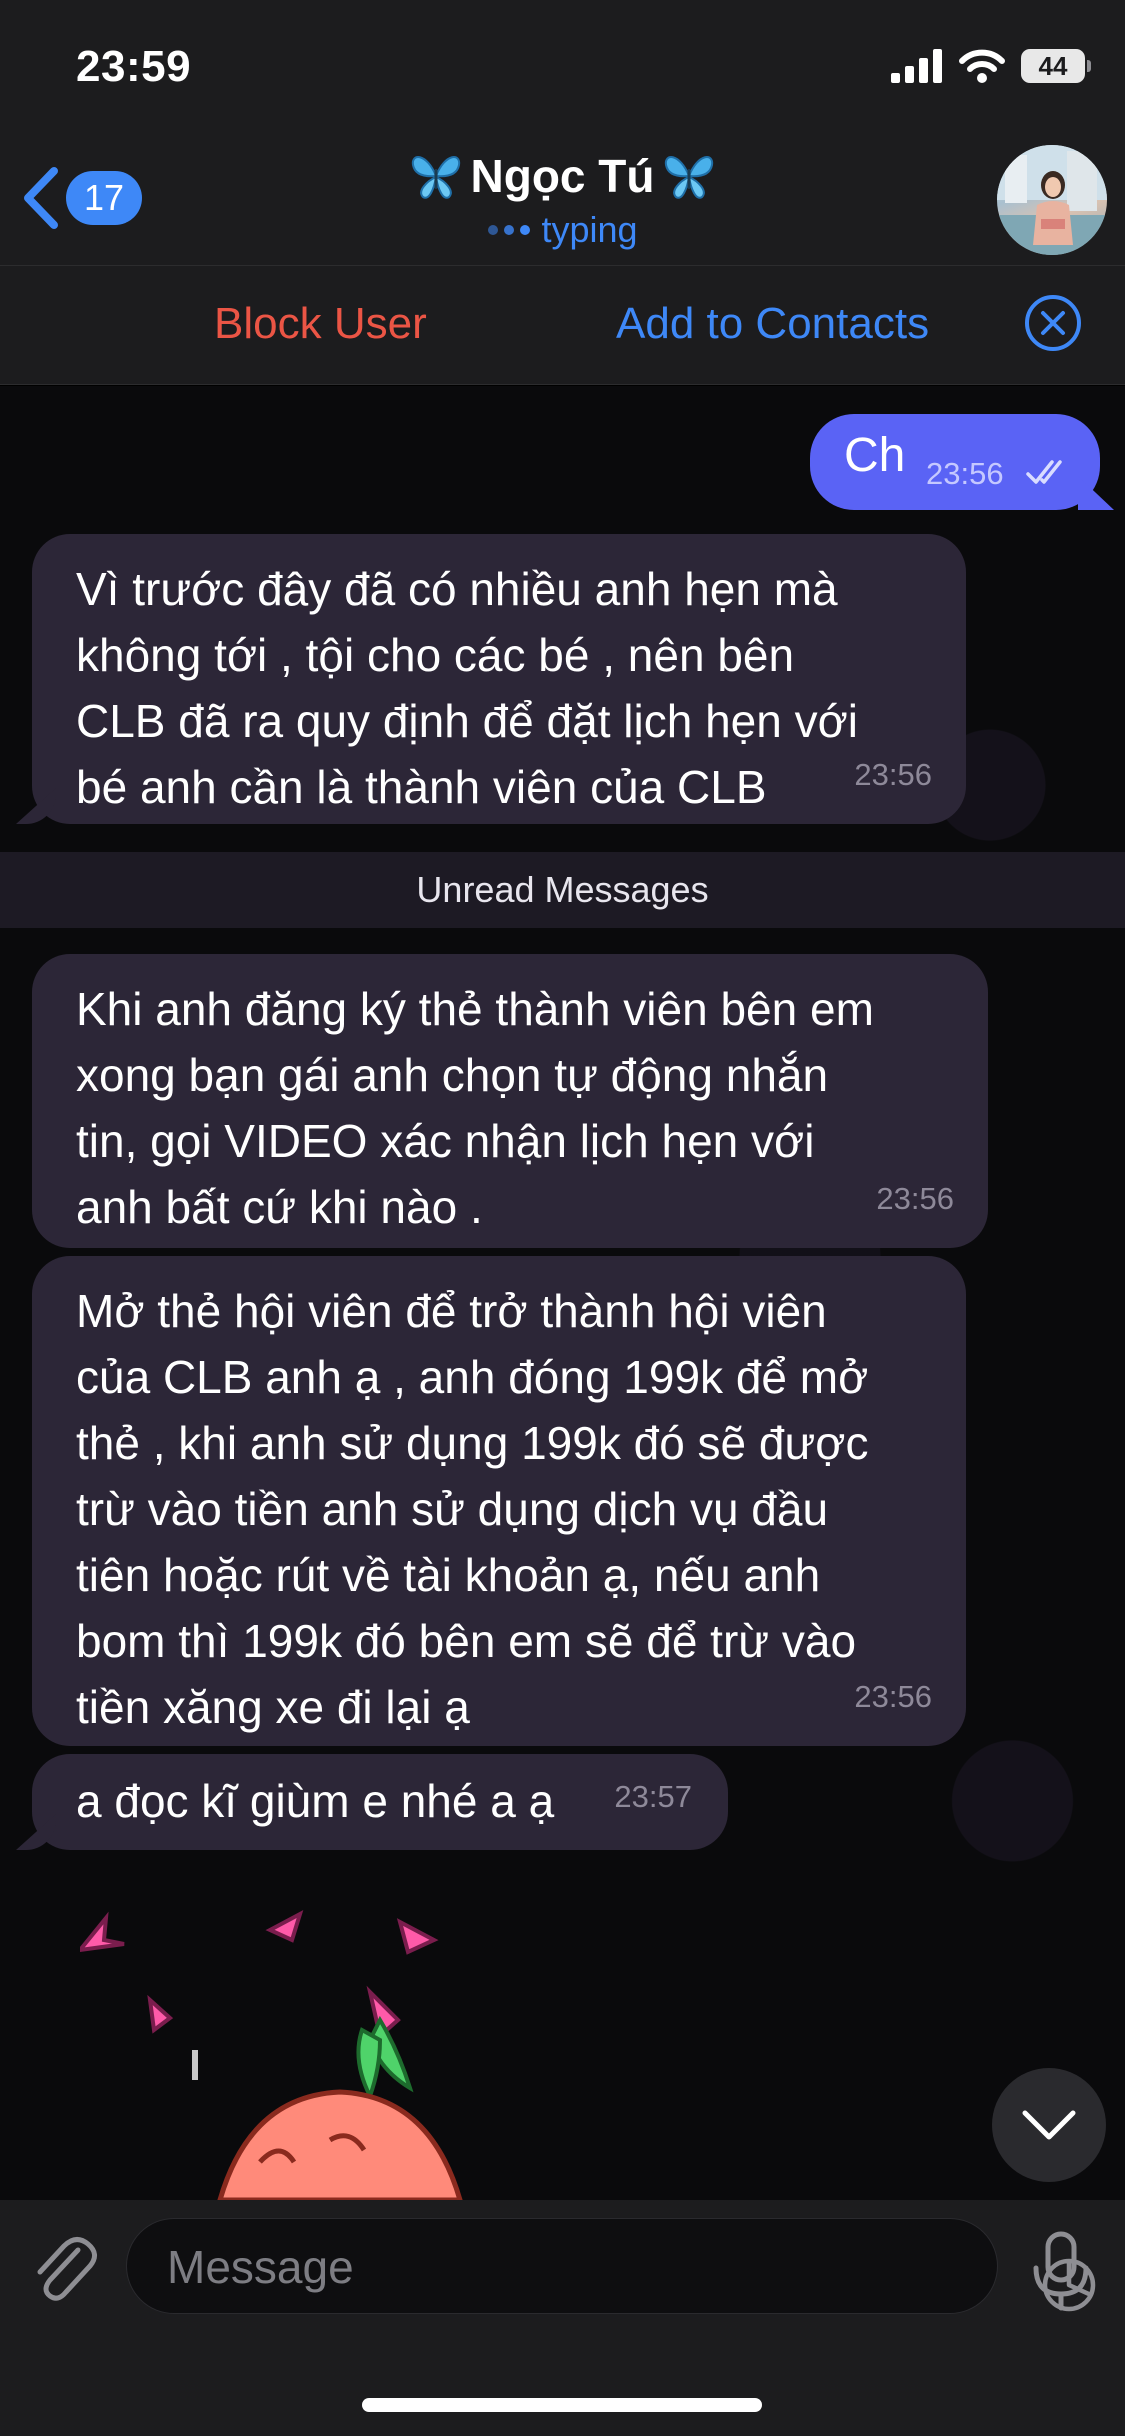  I want to click on message-line: Mở thẻ hội viên để trở thành hội viên, so click(451, 1311).